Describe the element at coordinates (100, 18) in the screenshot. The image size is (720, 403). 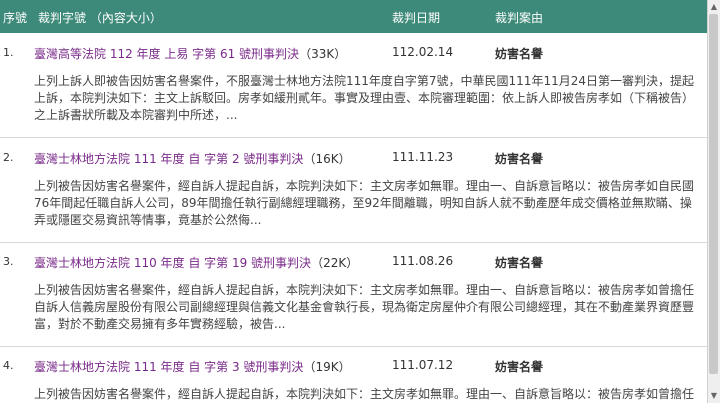
I see `header-case: 裁判字號 （內容大小）` at that location.